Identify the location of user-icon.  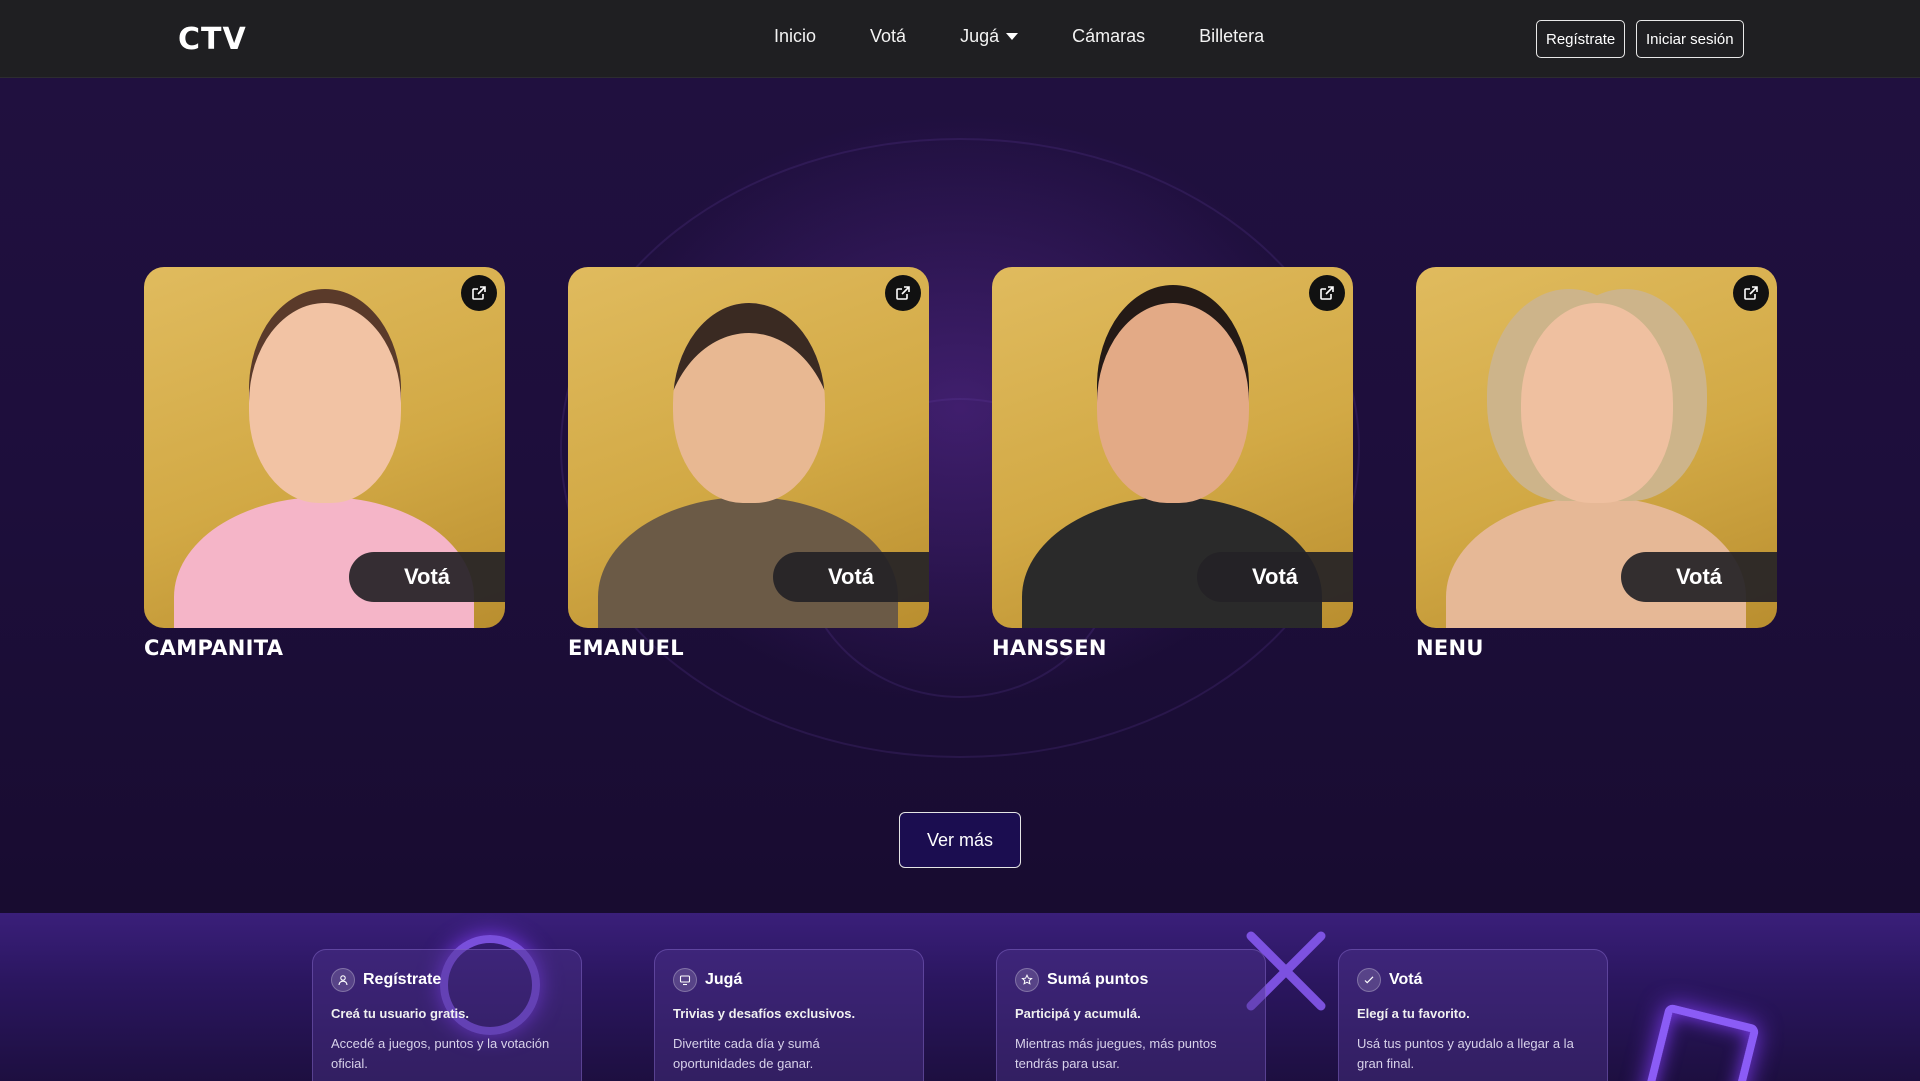
(343, 980).